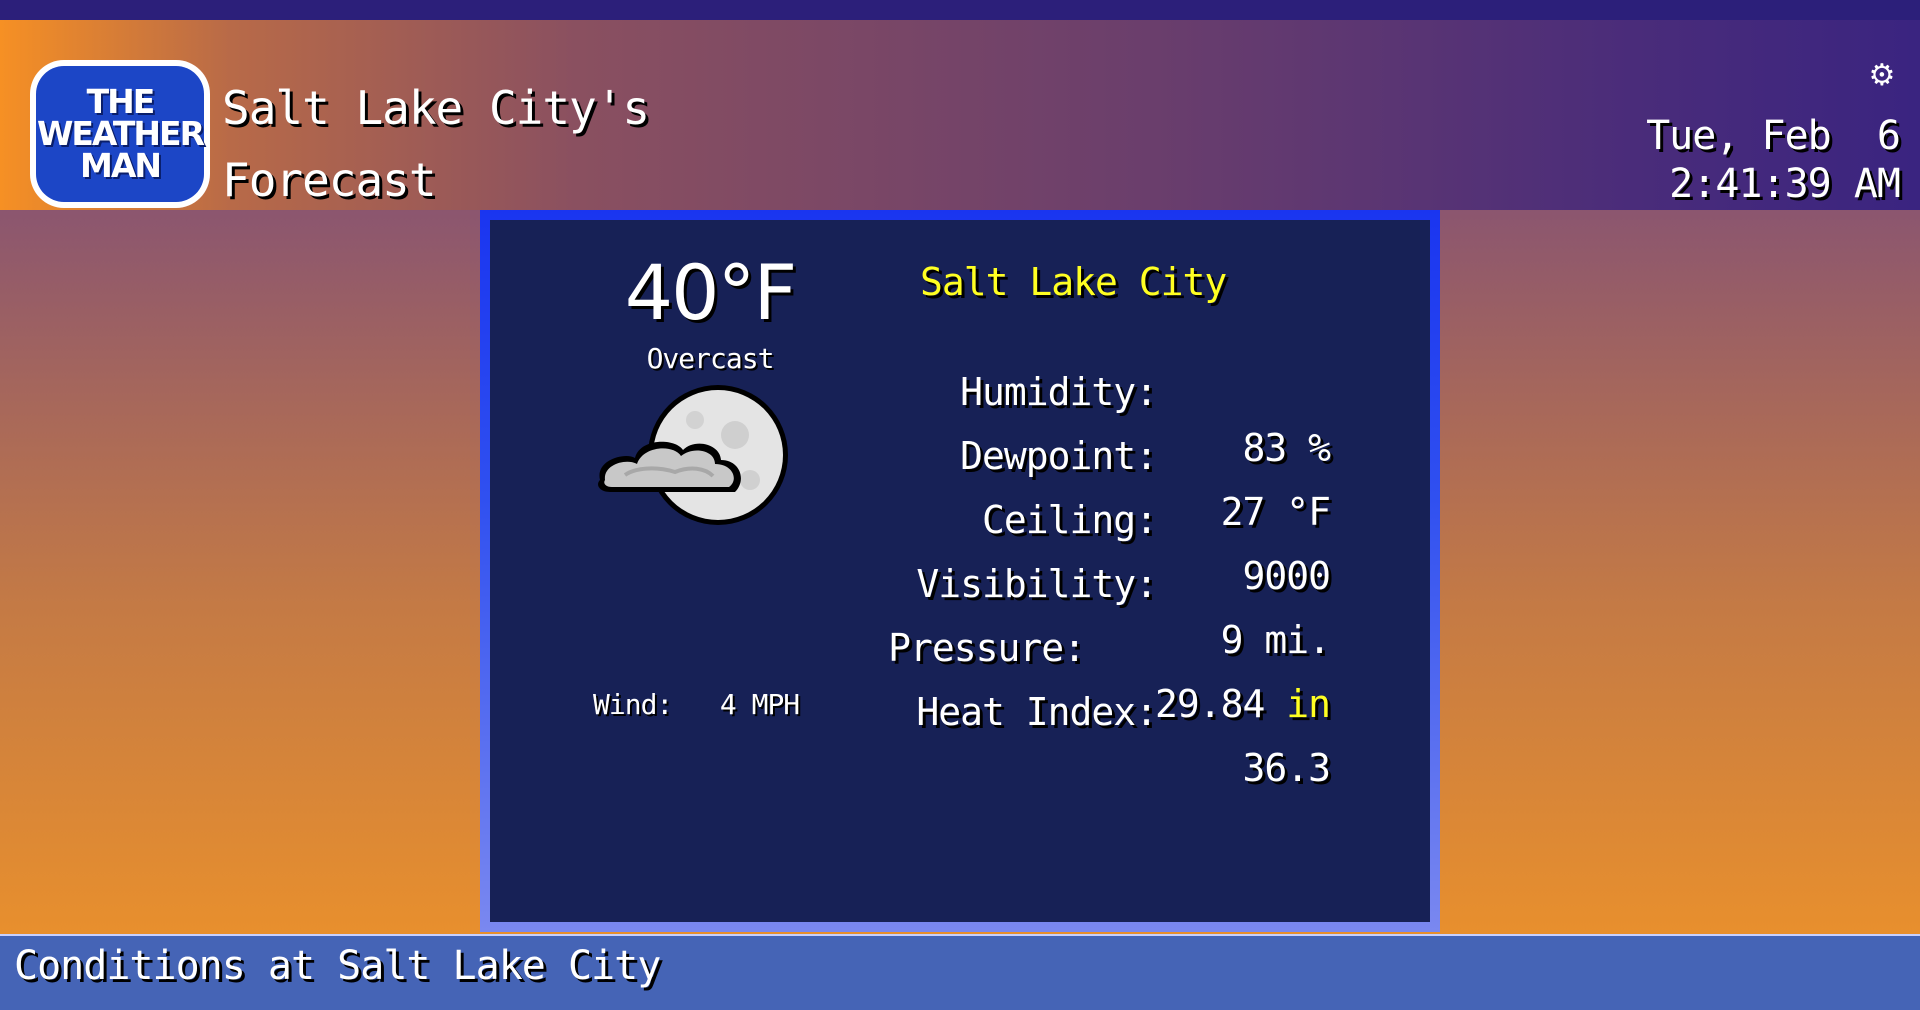 The image size is (1920, 1010). What do you see at coordinates (1073, 282) in the screenshot?
I see `city-name: Salt Lake City` at bounding box center [1073, 282].